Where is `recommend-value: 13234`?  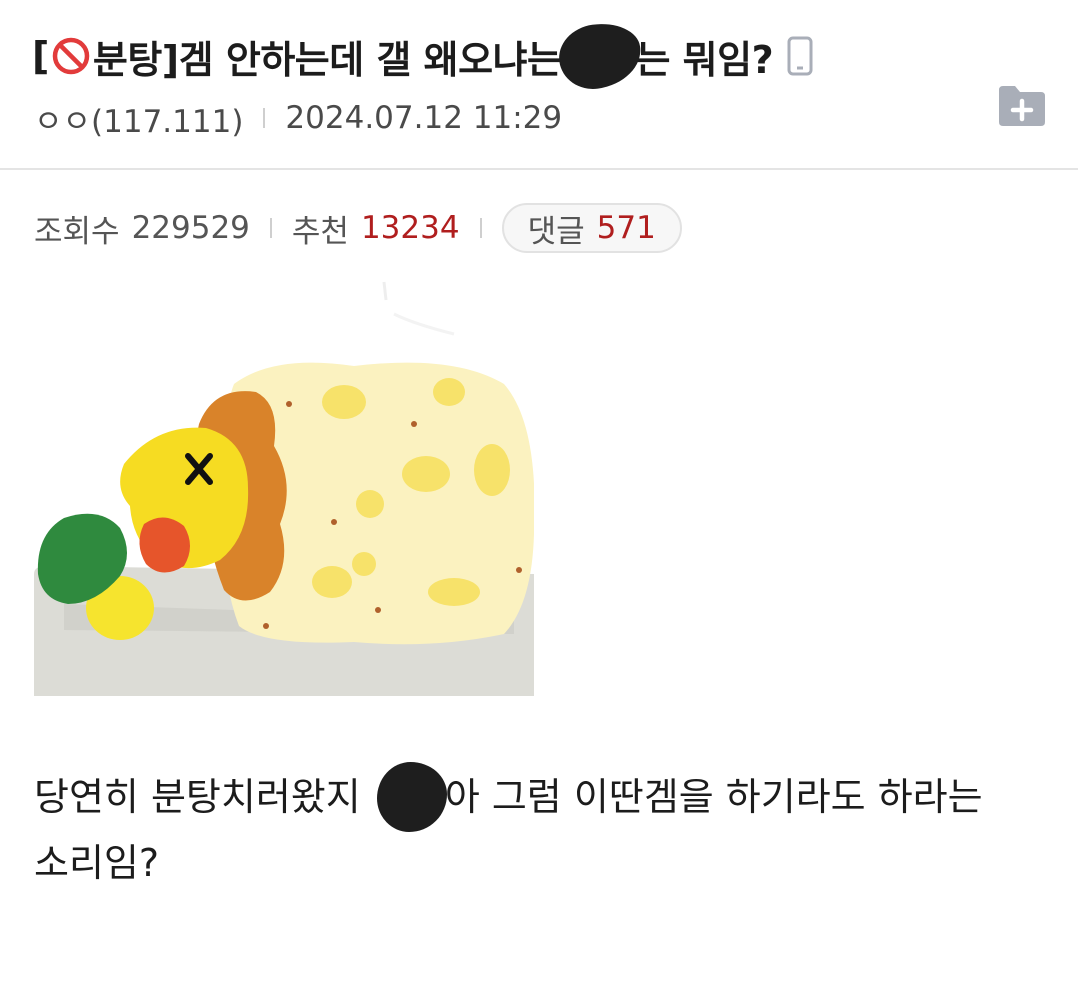
recommend-value: 13234 is located at coordinates (410, 228).